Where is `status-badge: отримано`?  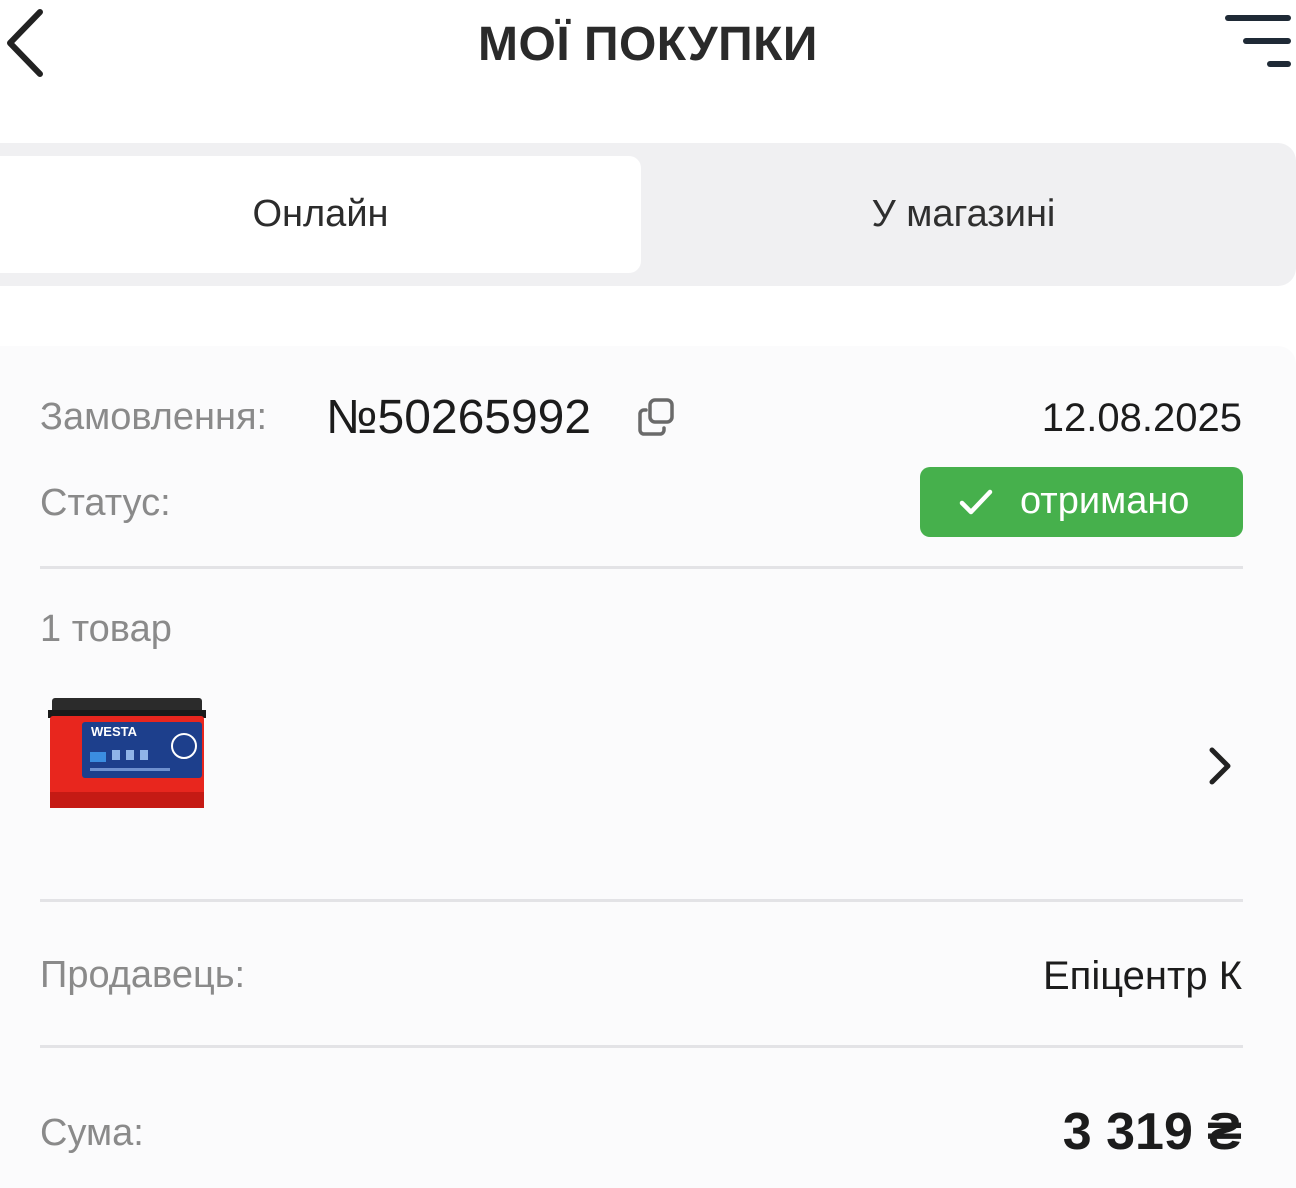
status-badge: отримано is located at coordinates (1081, 502).